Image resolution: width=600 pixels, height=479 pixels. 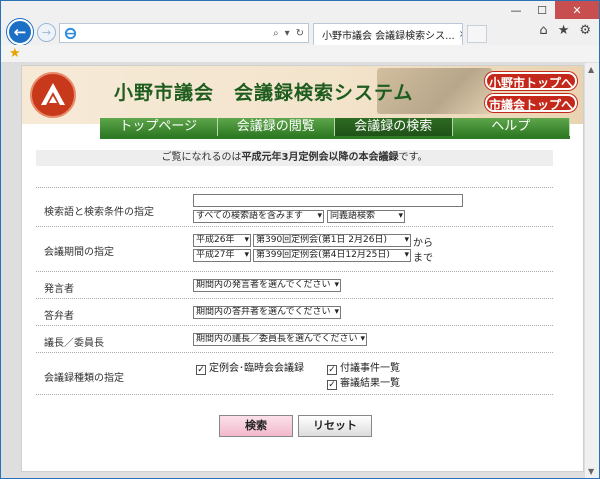 What do you see at coordinates (423, 258) in the screenshot?
I see `to-suffix: まで` at bounding box center [423, 258].